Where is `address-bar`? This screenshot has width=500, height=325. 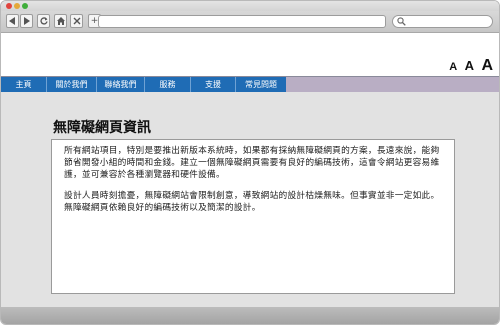 address-bar is located at coordinates (242, 21).